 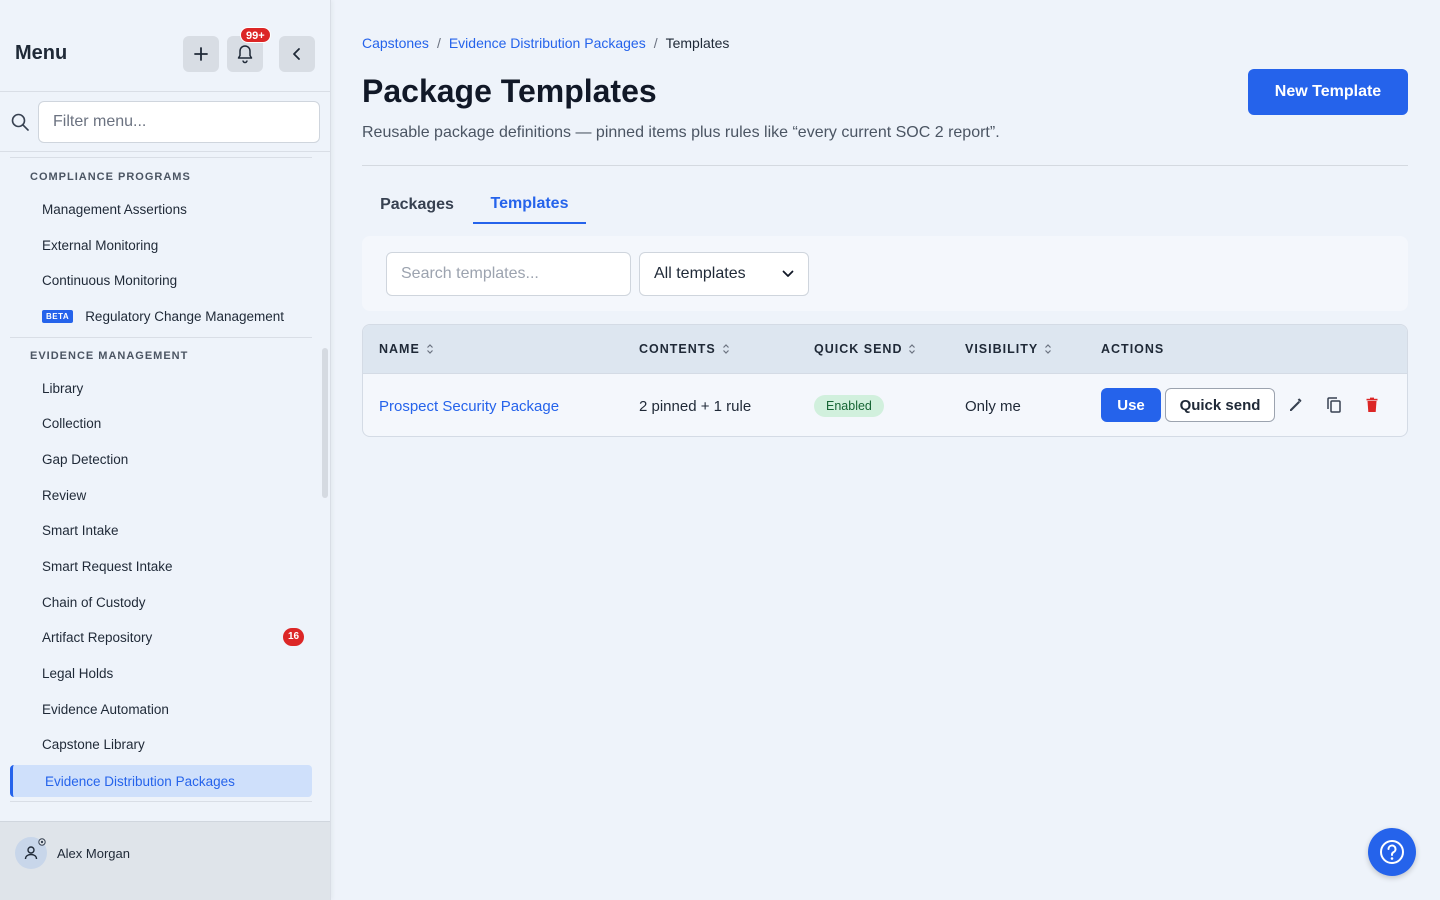 I want to click on column-label: QUICK SEND, so click(x=858, y=349).